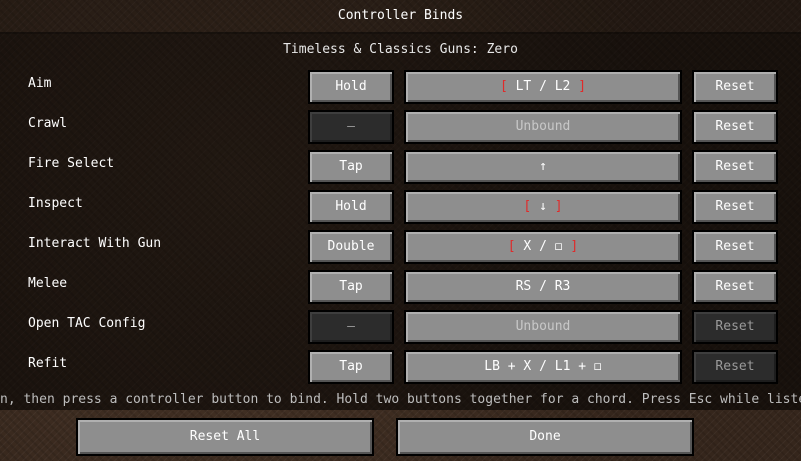  I want to click on bind-row: Inspect Hold [ ↓ ] Reset, so click(400, 209).